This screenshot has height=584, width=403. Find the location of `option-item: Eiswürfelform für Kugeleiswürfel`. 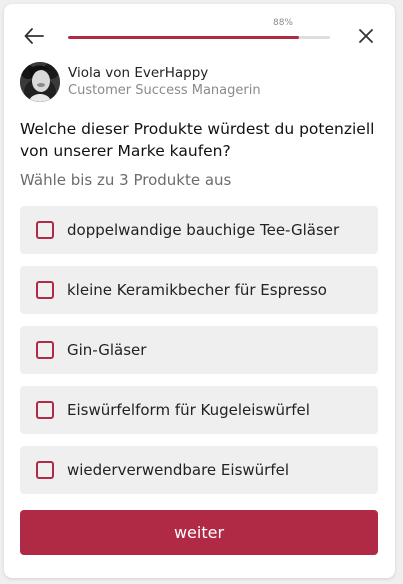

option-item: Eiswürfelform für Kugeleiswürfel is located at coordinates (199, 410).